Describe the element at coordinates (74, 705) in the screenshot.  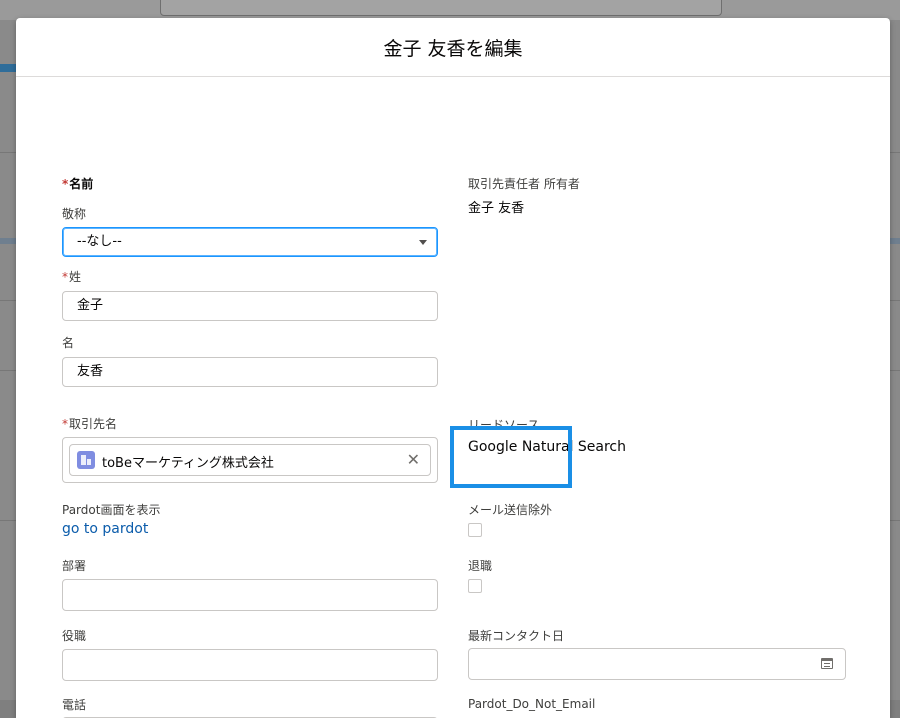
I see `phone-label: 電話` at that location.